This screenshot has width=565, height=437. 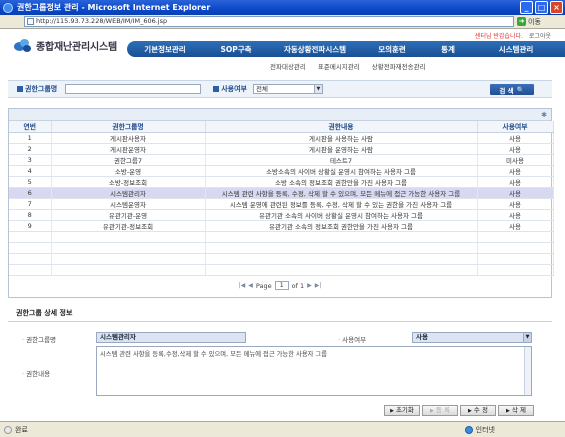 What do you see at coordinates (440, 410) in the screenshot?
I see `register-button: ▶ 등 록` at bounding box center [440, 410].